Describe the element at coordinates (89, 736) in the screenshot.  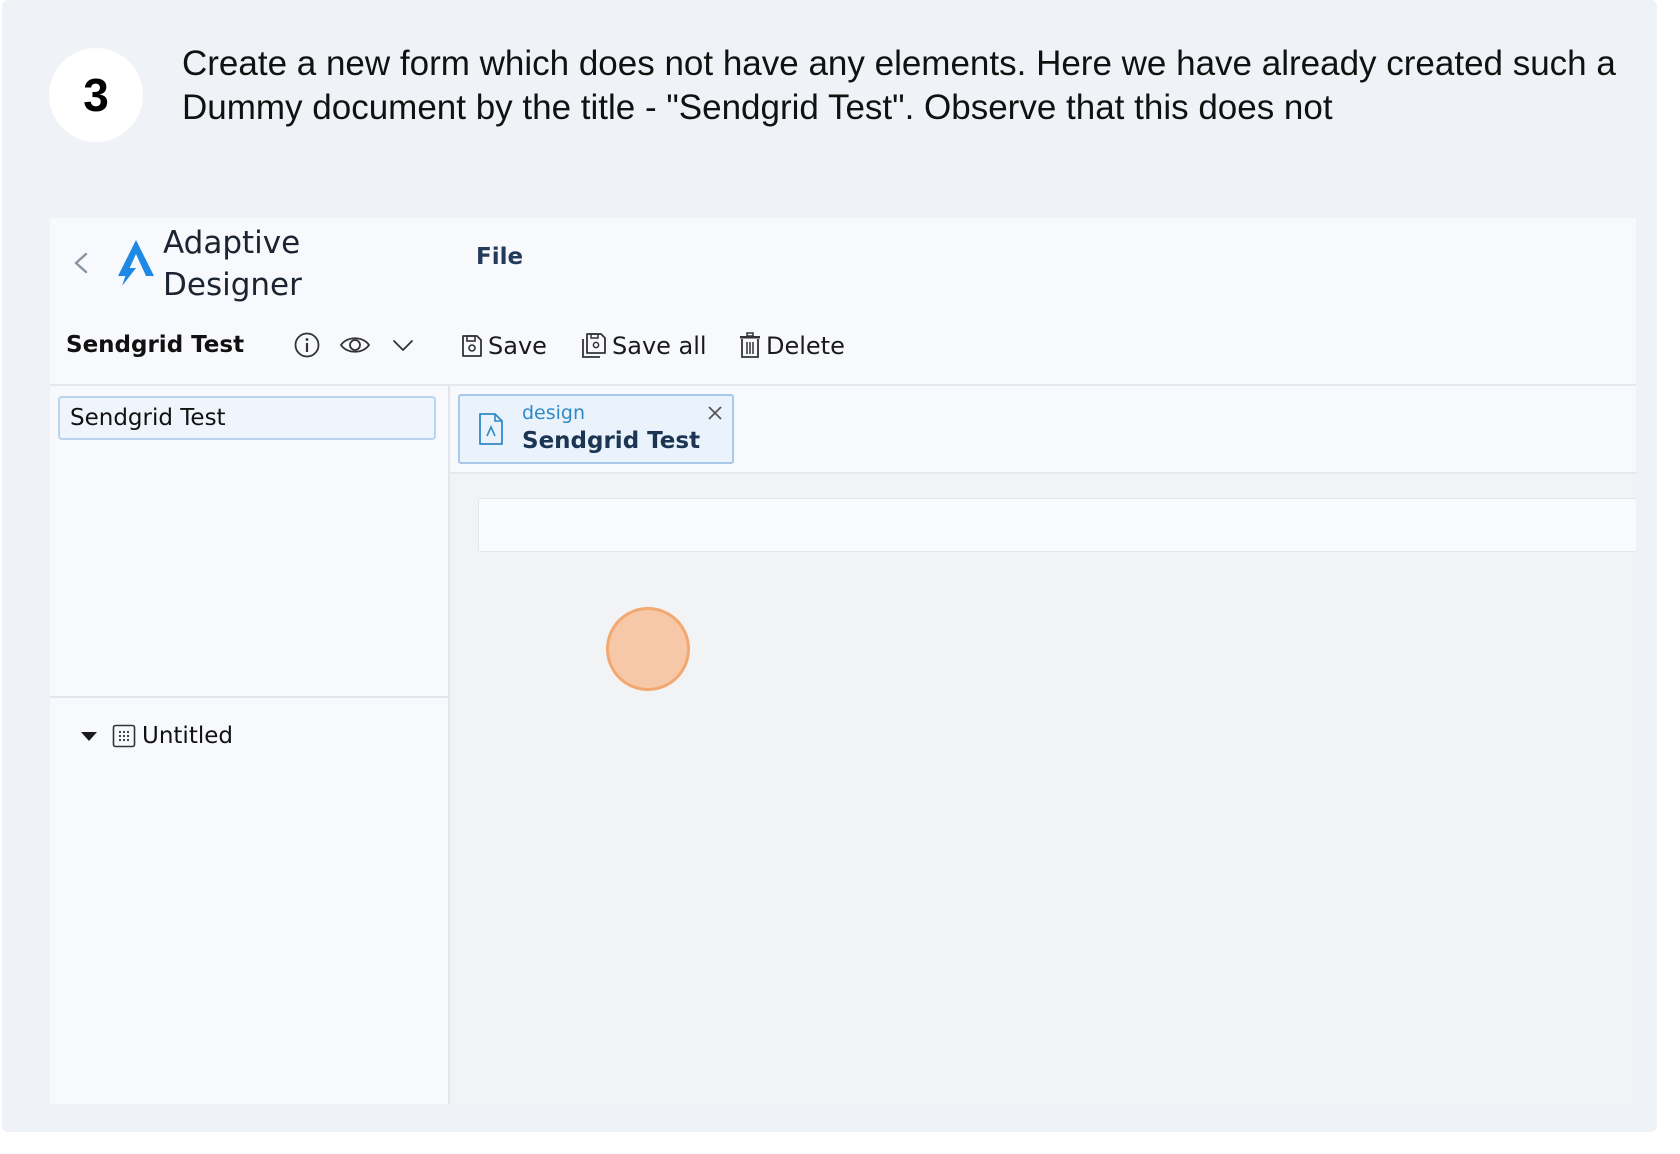
I see `caret-down-icon` at that location.